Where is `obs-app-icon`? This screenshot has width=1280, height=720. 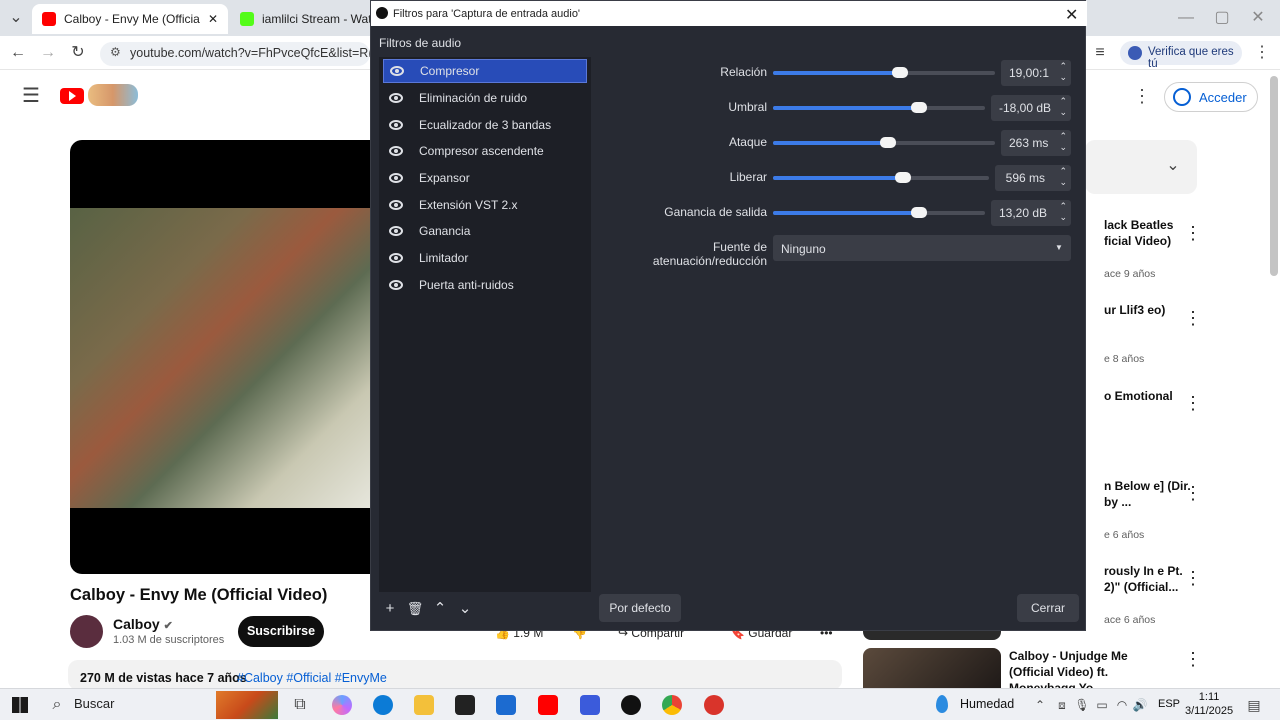 obs-app-icon is located at coordinates (631, 705).